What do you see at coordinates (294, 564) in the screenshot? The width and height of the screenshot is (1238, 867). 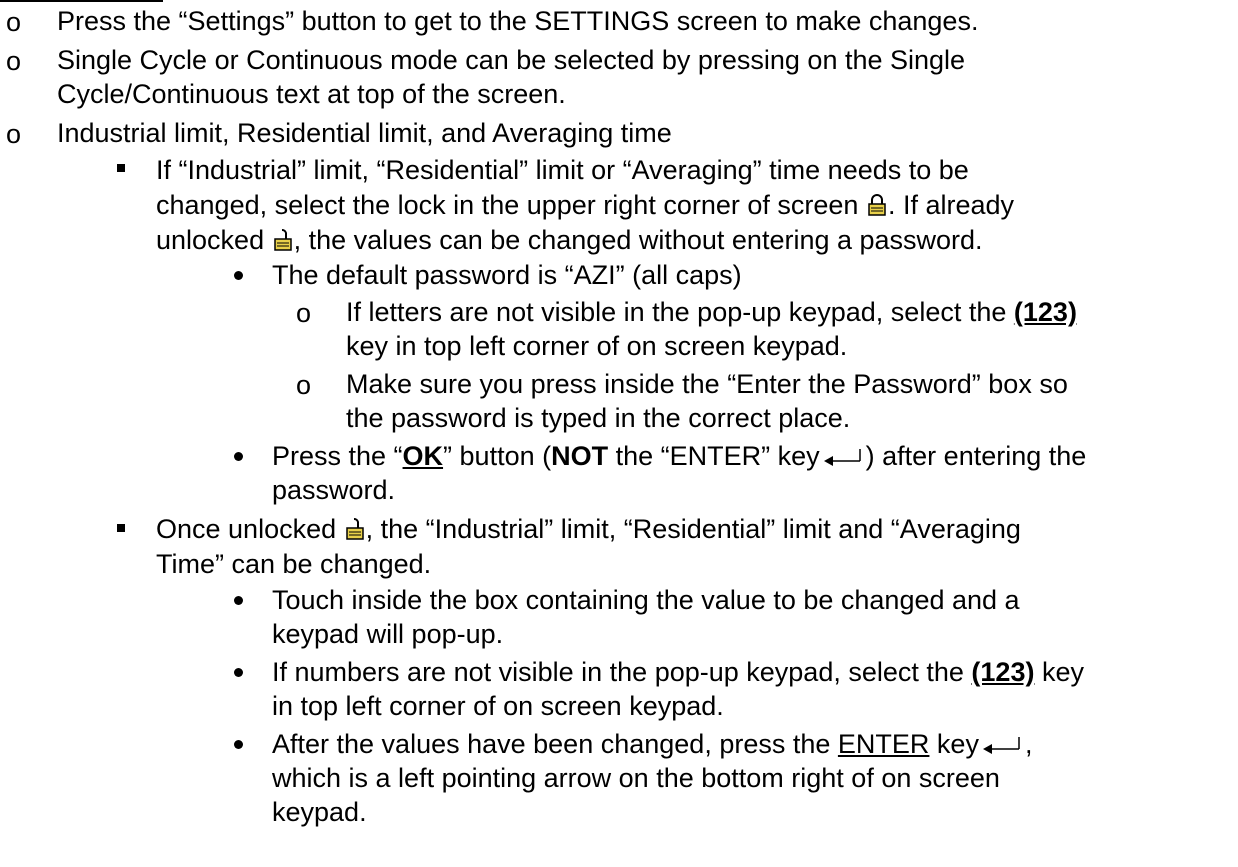 I see `text-line: Time” can be changed.` at bounding box center [294, 564].